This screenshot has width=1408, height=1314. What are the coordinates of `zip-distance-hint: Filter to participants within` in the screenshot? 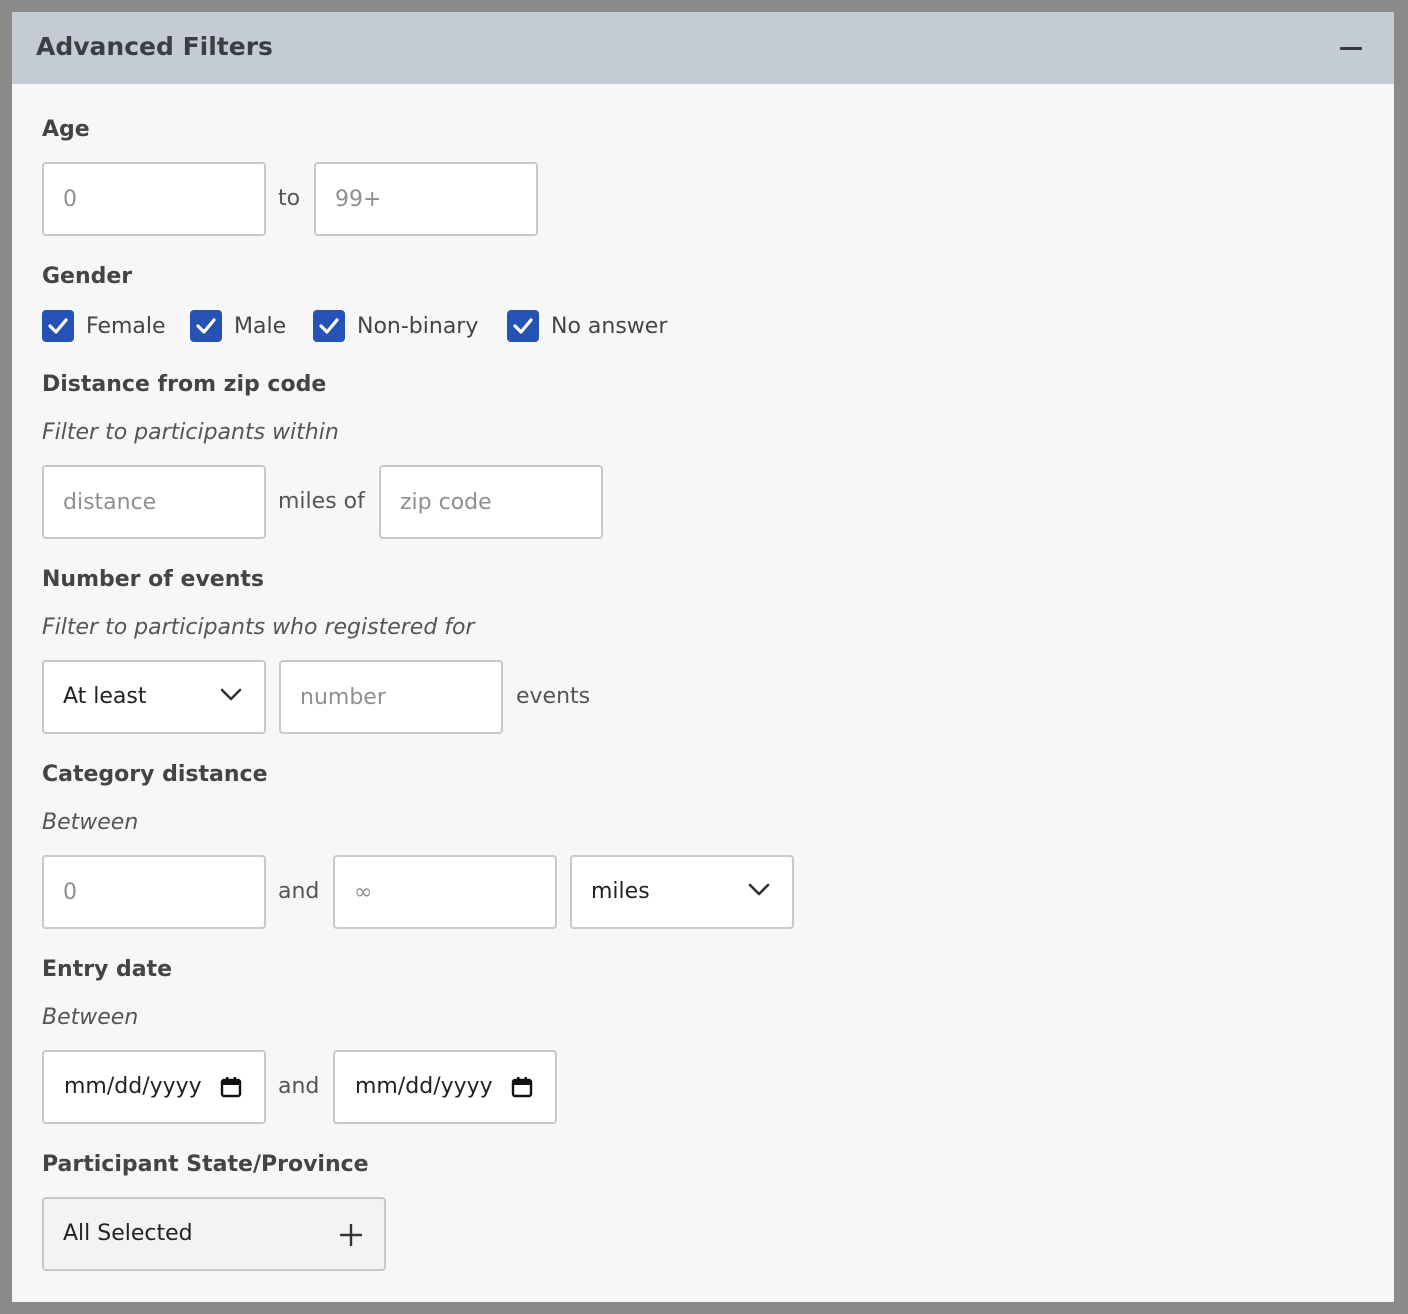 It's located at (190, 432).